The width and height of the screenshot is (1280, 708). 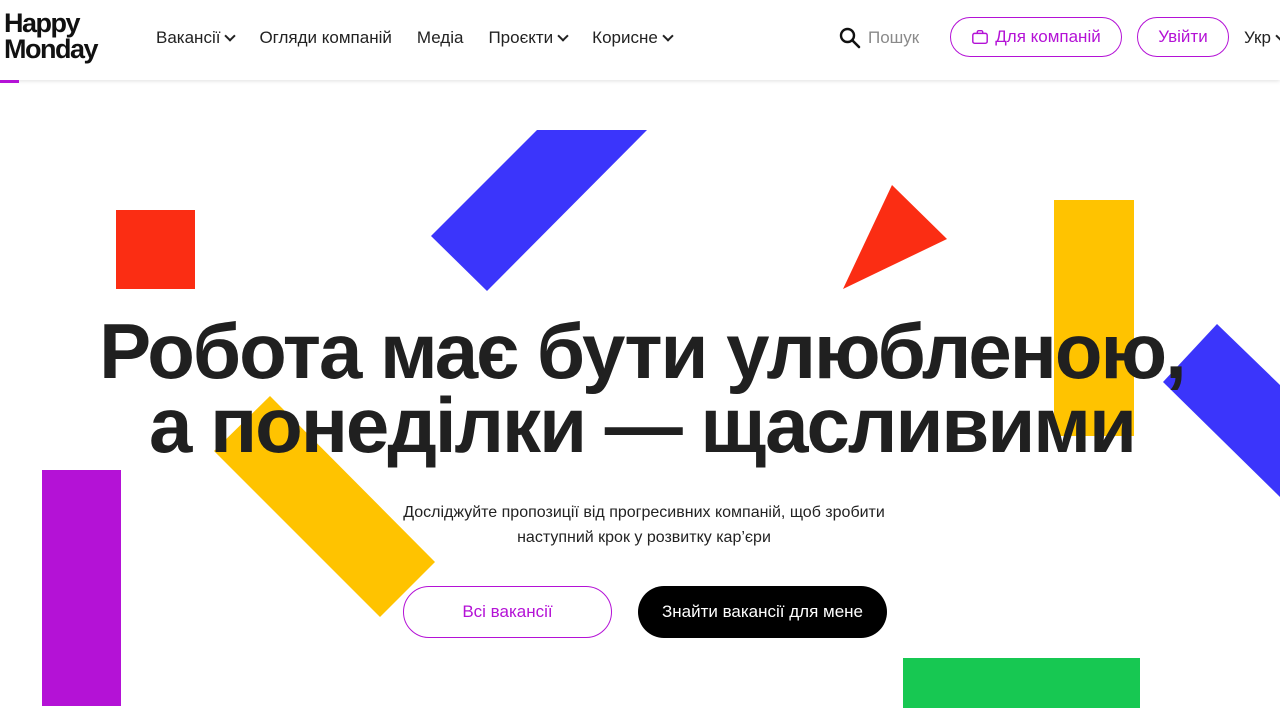 I want to click on scroll-progress-bar, so click(x=9, y=81).